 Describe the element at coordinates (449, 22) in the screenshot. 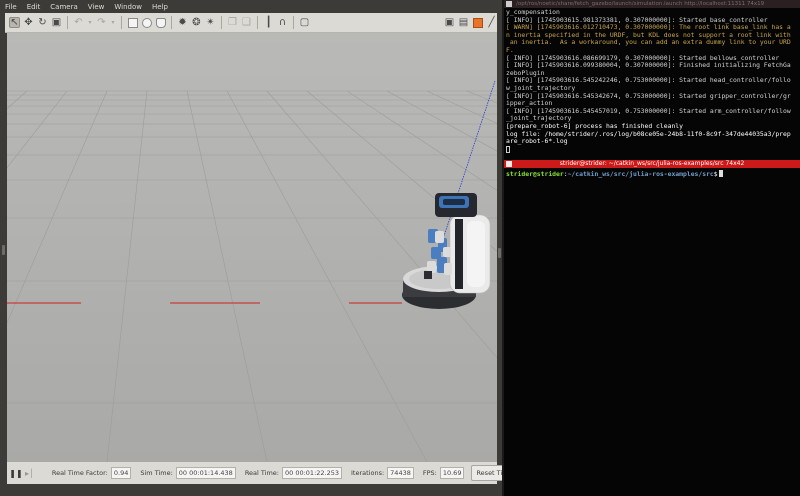

I see `screenshot-icon: ▣` at that location.